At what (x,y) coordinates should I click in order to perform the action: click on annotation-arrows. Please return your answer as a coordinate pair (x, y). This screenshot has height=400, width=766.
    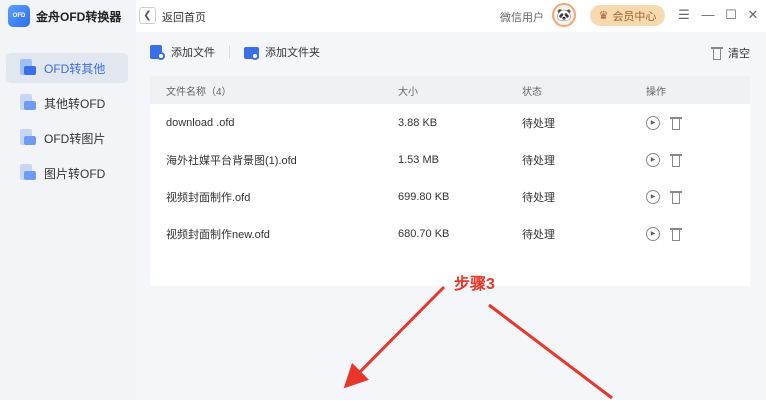
    Looking at the image, I should click on (478, 342).